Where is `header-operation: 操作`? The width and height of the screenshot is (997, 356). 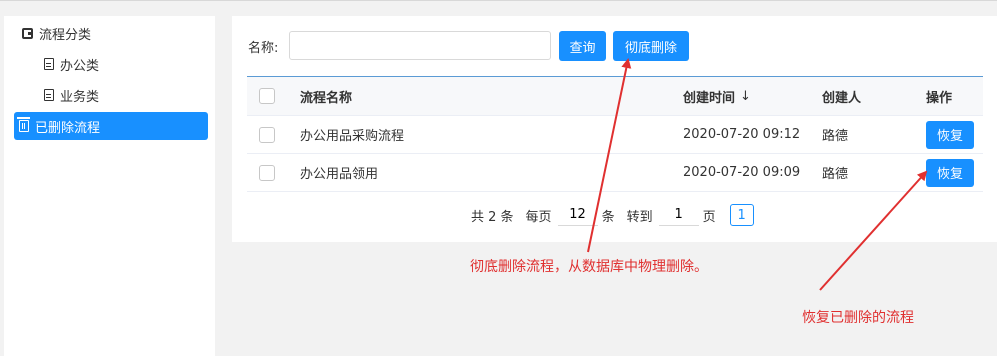 header-operation: 操作 is located at coordinates (939, 98).